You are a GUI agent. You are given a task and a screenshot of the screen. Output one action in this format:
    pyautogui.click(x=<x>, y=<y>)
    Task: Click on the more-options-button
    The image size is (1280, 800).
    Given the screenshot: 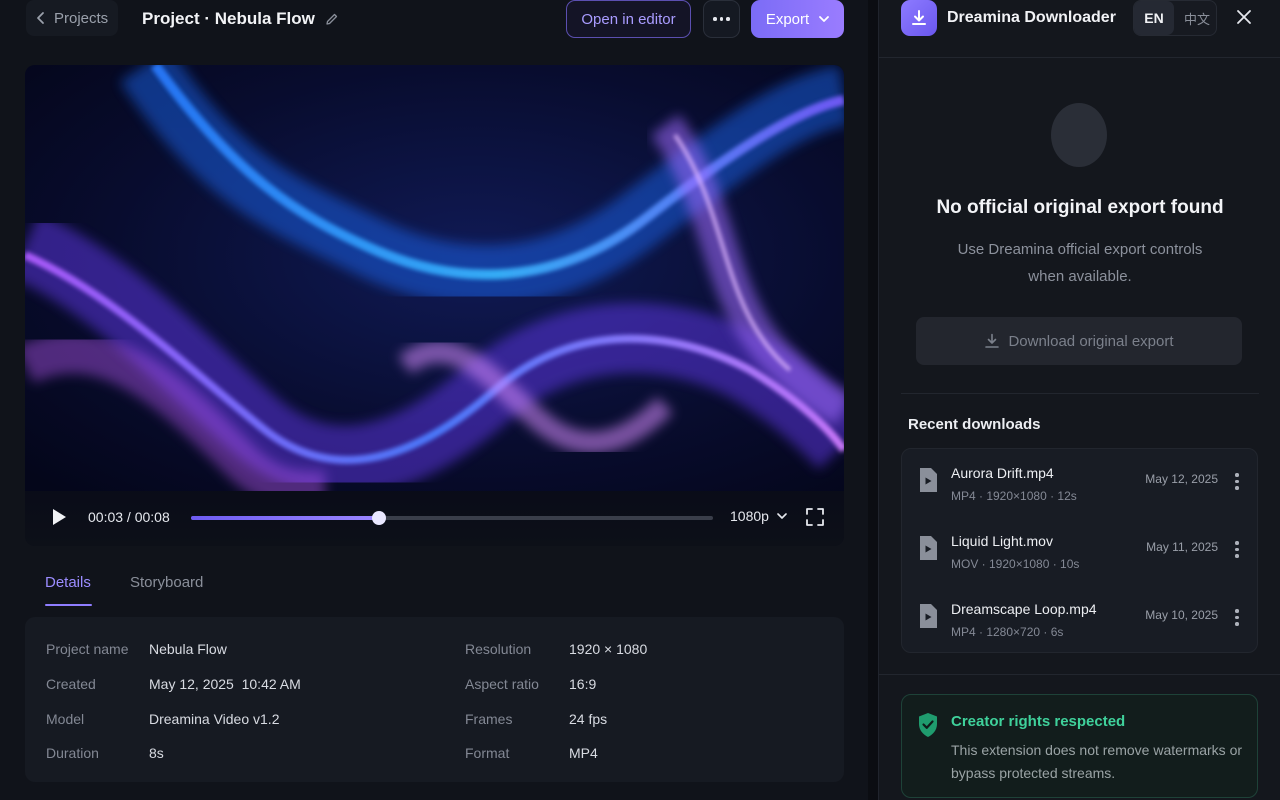 What is the action you would take?
    pyautogui.click(x=721, y=19)
    